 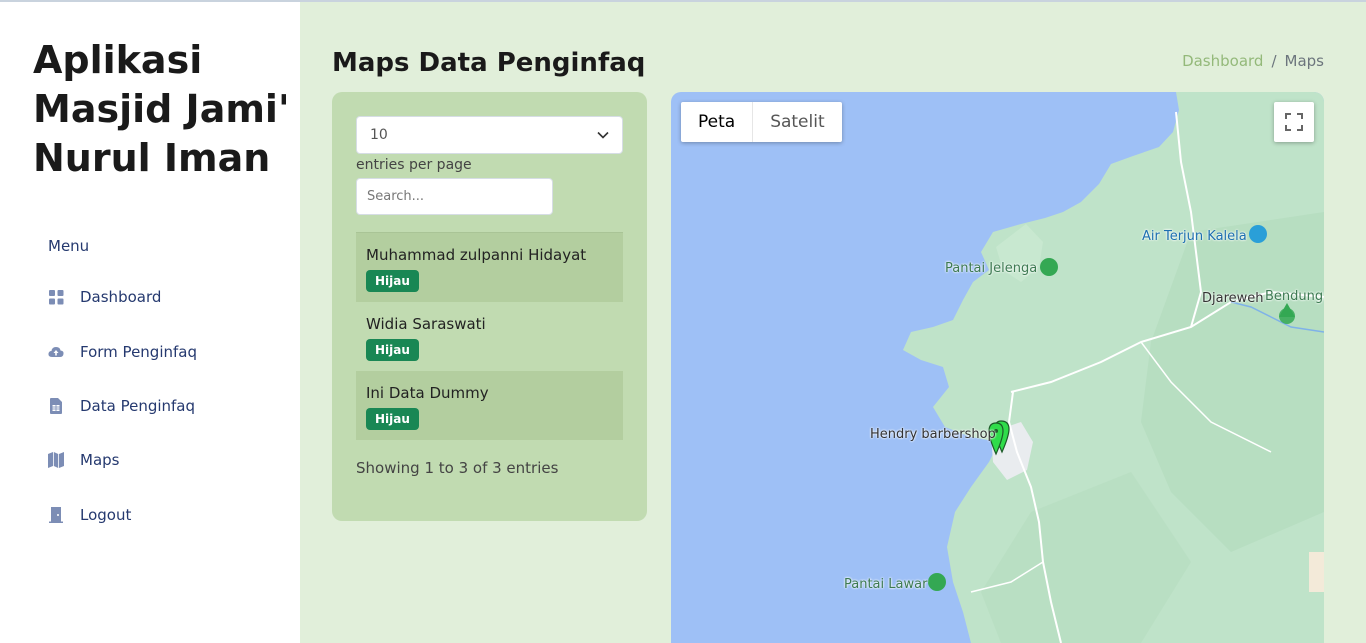 I want to click on sidebar-item-form-penginfaq: Form Penginfaq, so click(x=152, y=352).